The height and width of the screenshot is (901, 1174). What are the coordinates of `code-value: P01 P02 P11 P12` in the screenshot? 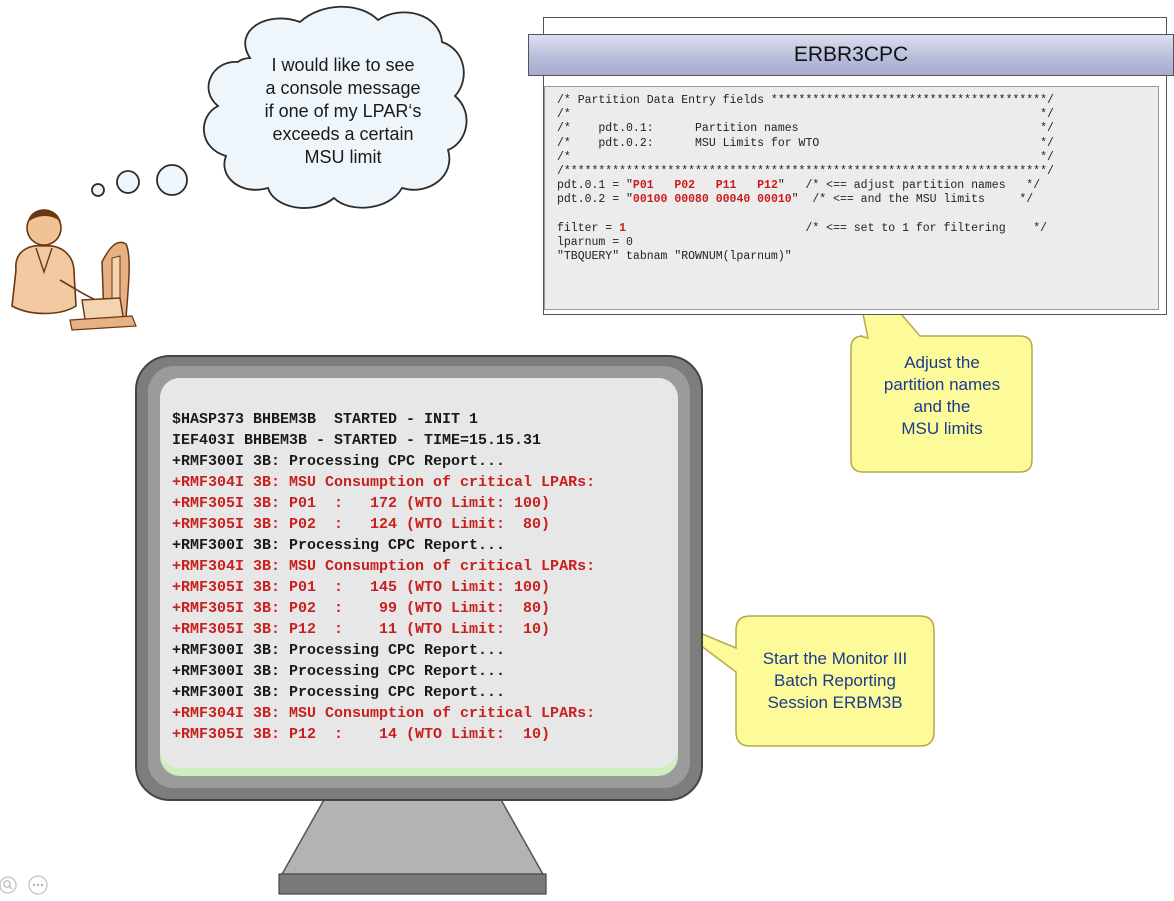 It's located at (705, 186).